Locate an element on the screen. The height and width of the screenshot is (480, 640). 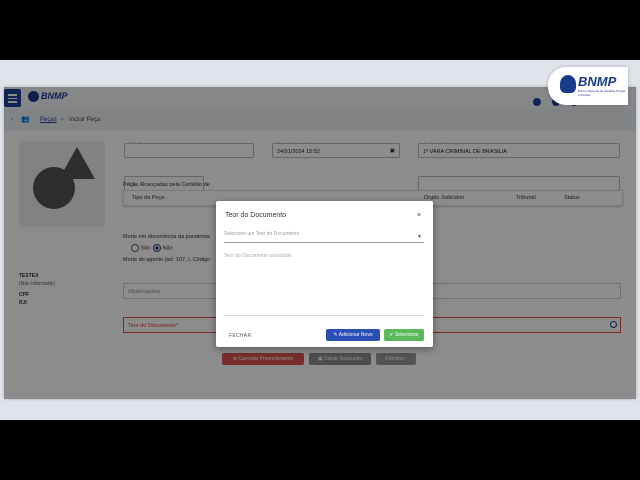
watermark-logo-icon is located at coordinates (568, 84).